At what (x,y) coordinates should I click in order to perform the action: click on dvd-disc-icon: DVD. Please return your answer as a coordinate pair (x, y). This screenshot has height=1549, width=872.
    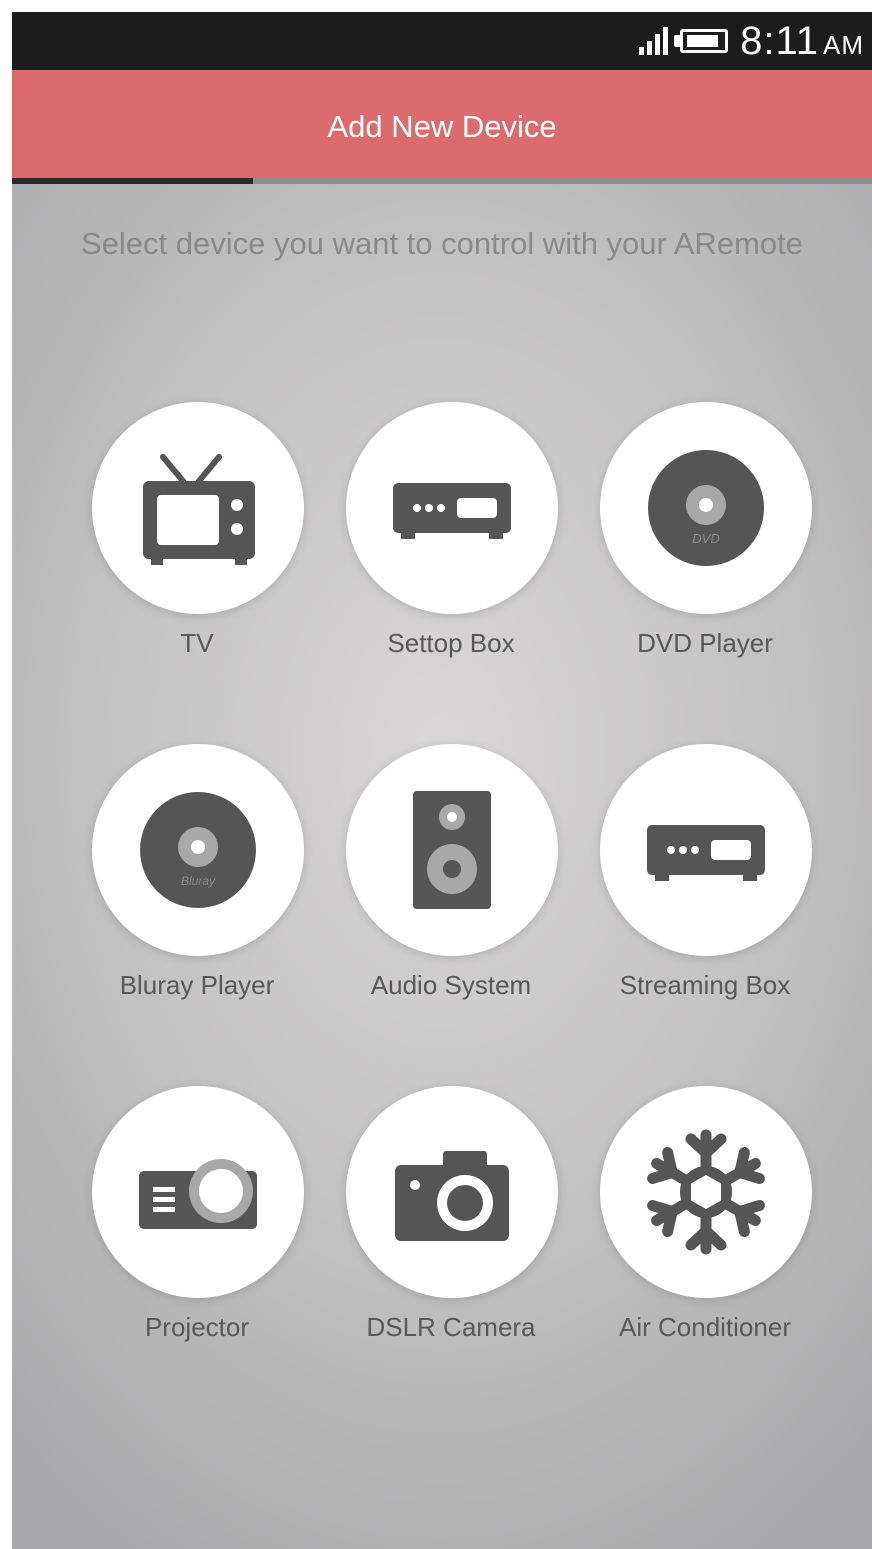
    Looking at the image, I should click on (706, 508).